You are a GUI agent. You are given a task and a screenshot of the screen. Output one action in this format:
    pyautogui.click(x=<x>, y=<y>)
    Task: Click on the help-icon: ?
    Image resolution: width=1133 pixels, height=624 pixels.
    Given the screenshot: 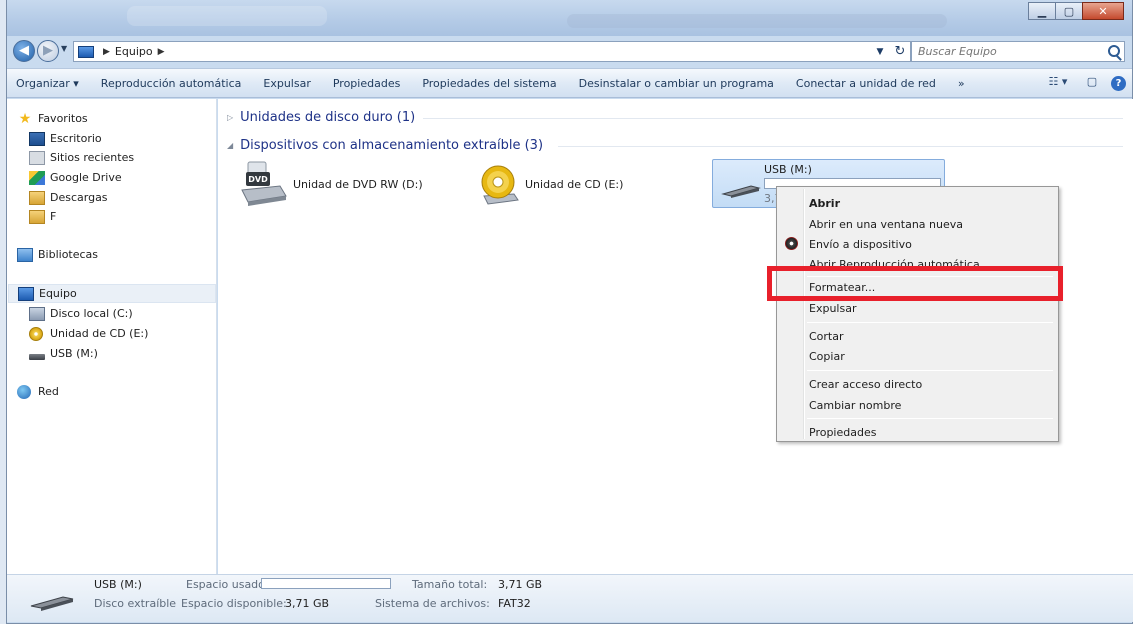 What is the action you would take?
    pyautogui.click(x=1118, y=83)
    